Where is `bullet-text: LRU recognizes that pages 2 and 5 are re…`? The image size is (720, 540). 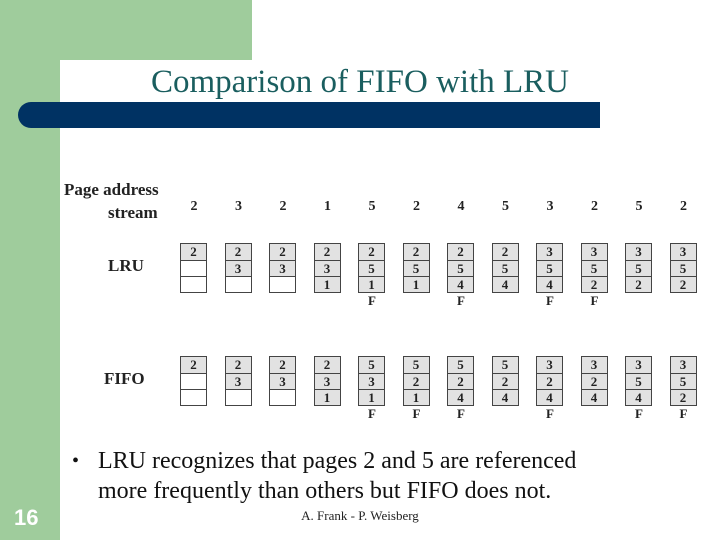
bullet-text: LRU recognizes that pages 2 and 5 are re… is located at coordinates (398, 476).